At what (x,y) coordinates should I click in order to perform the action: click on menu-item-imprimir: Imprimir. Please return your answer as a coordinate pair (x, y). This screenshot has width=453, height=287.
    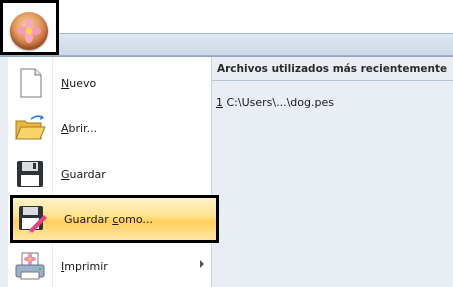
    Looking at the image, I should click on (110, 265).